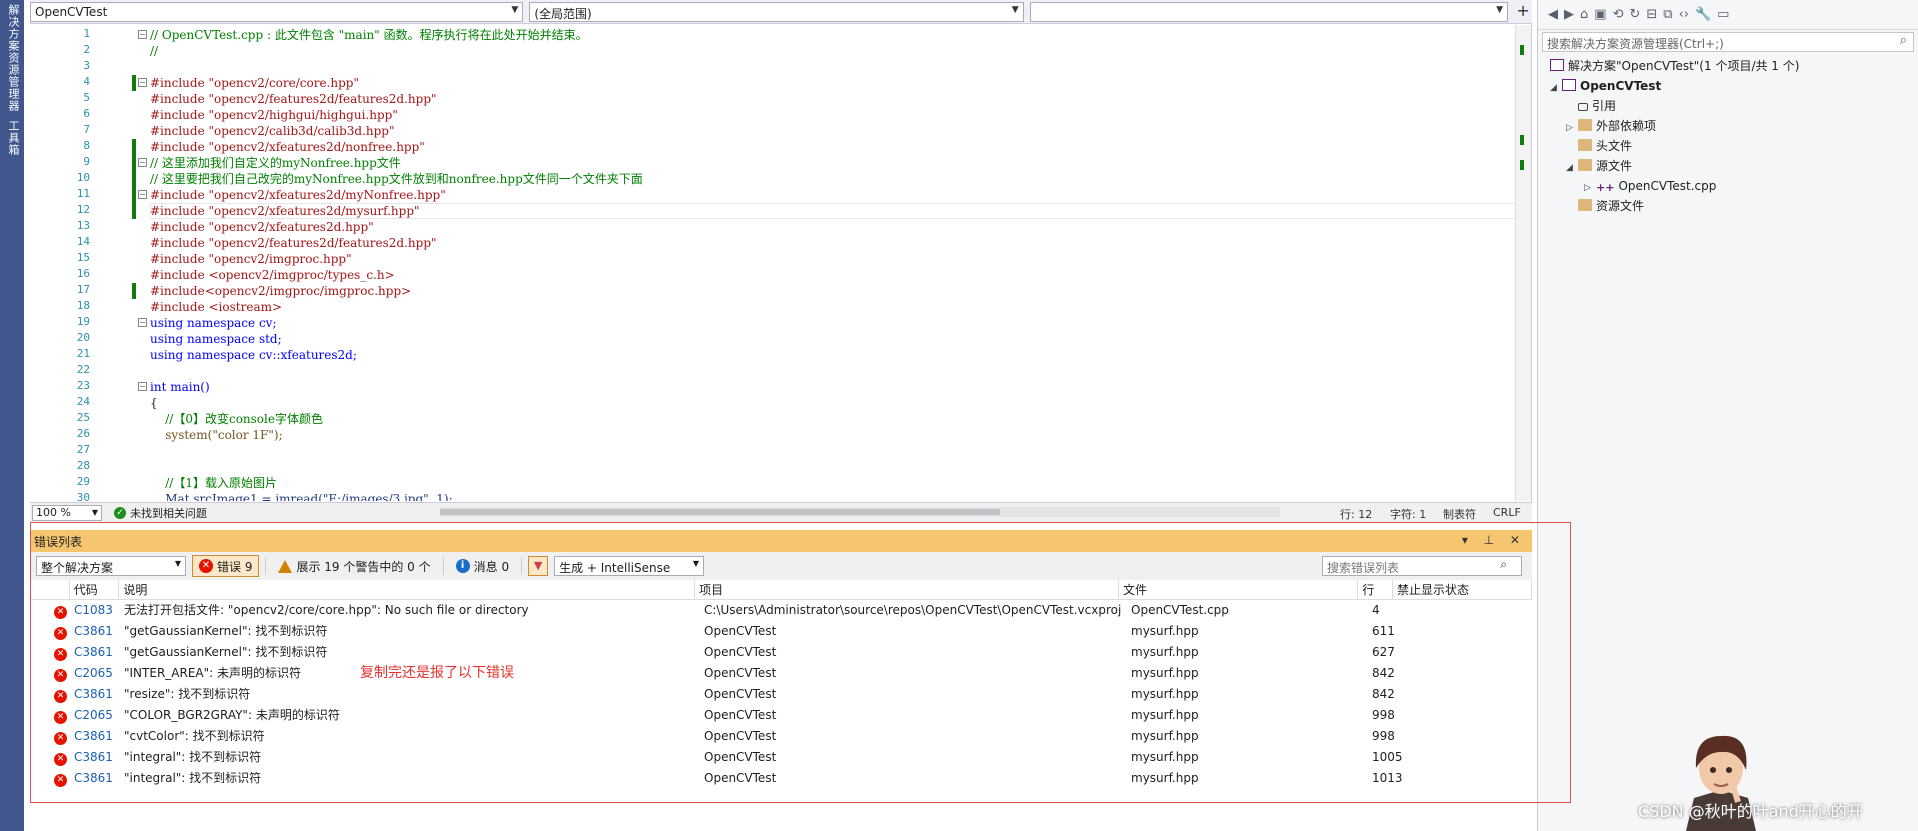 The height and width of the screenshot is (831, 1918). I want to click on status-eol: CRLF, so click(1507, 512).